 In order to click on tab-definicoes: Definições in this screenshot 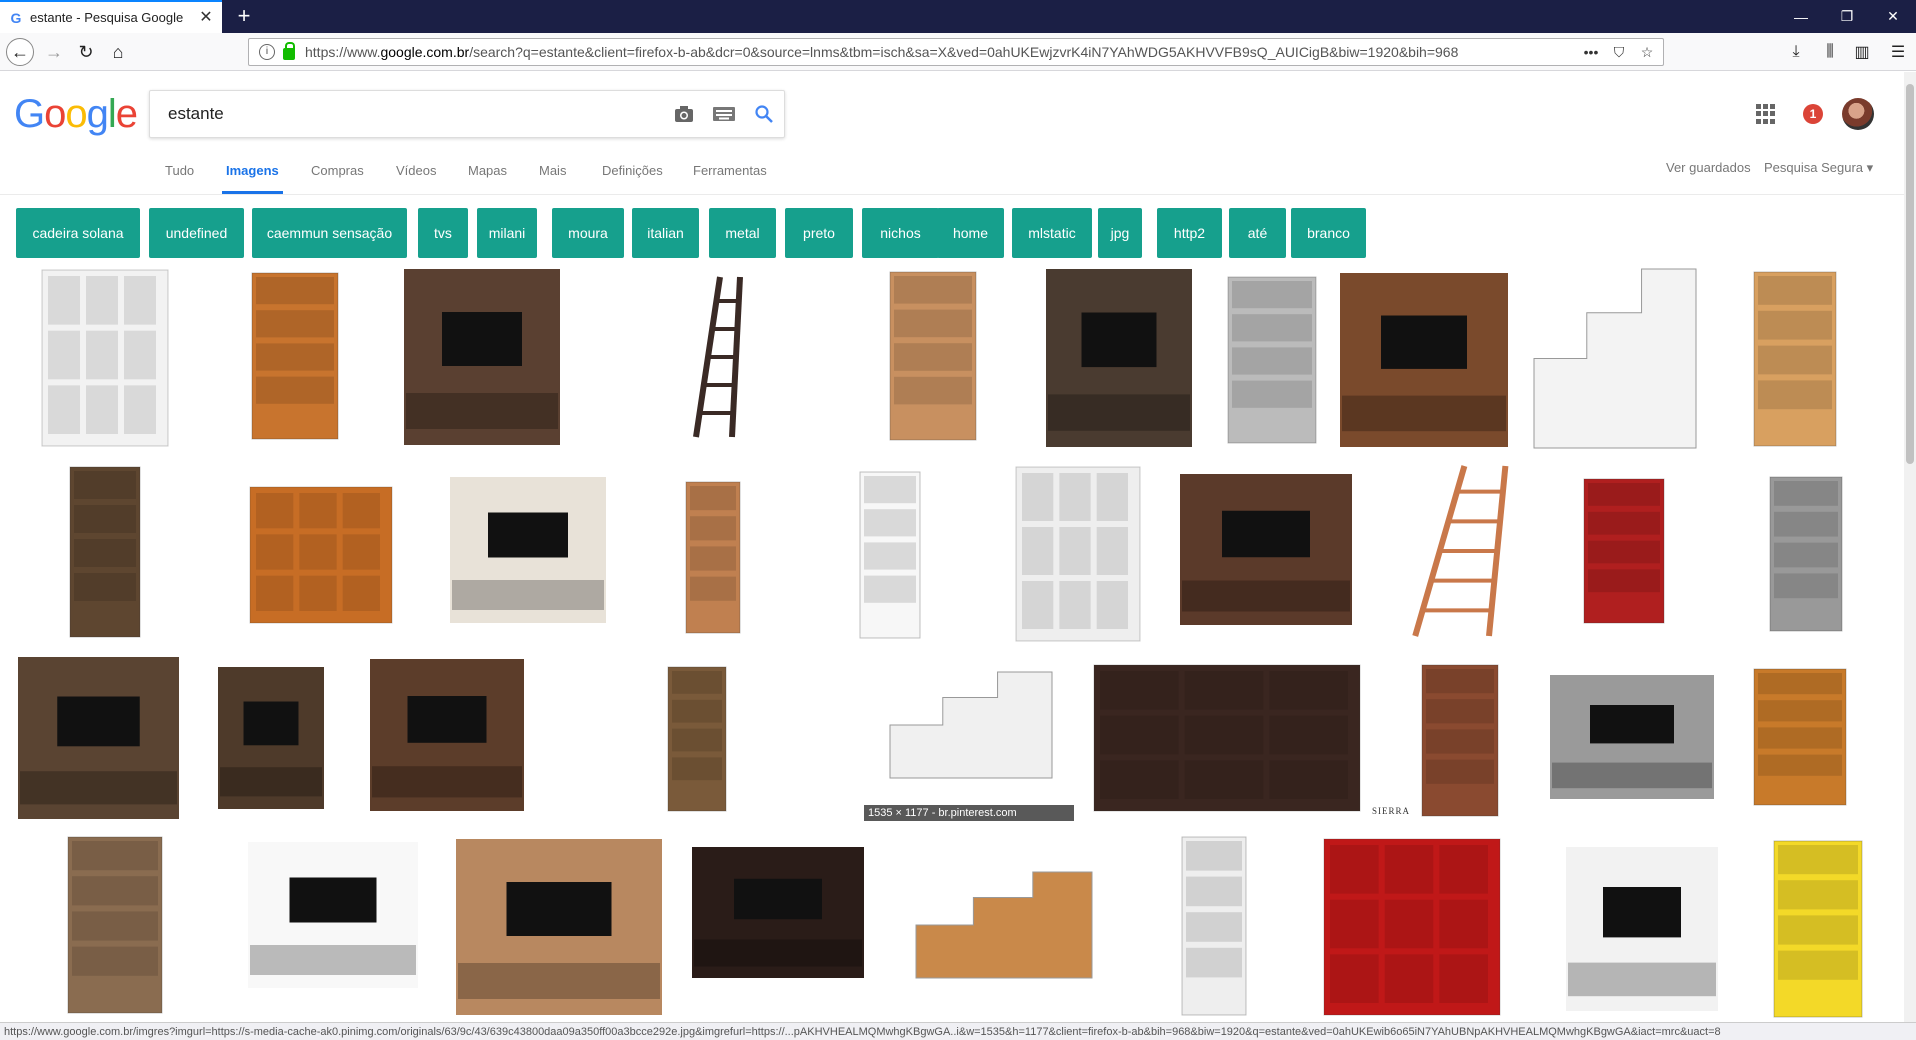, I will do `click(632, 176)`.